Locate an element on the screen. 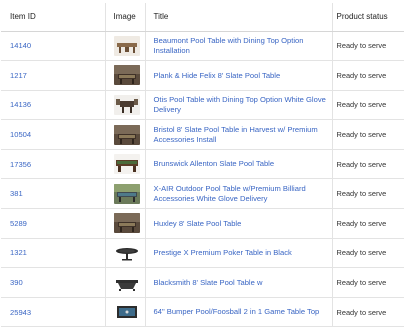  item-id-cell: 1217 is located at coordinates (53, 75).